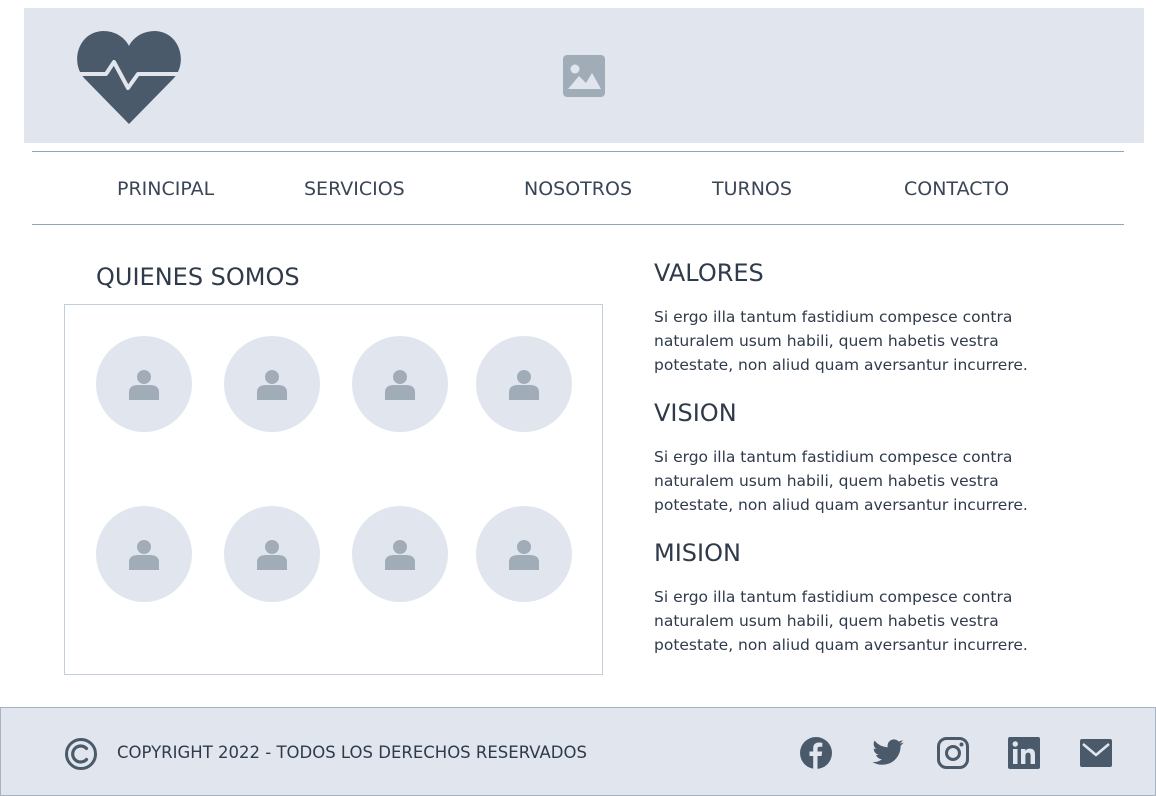  Describe the element at coordinates (1024, 753) in the screenshot. I see `linkedin-icon` at that location.